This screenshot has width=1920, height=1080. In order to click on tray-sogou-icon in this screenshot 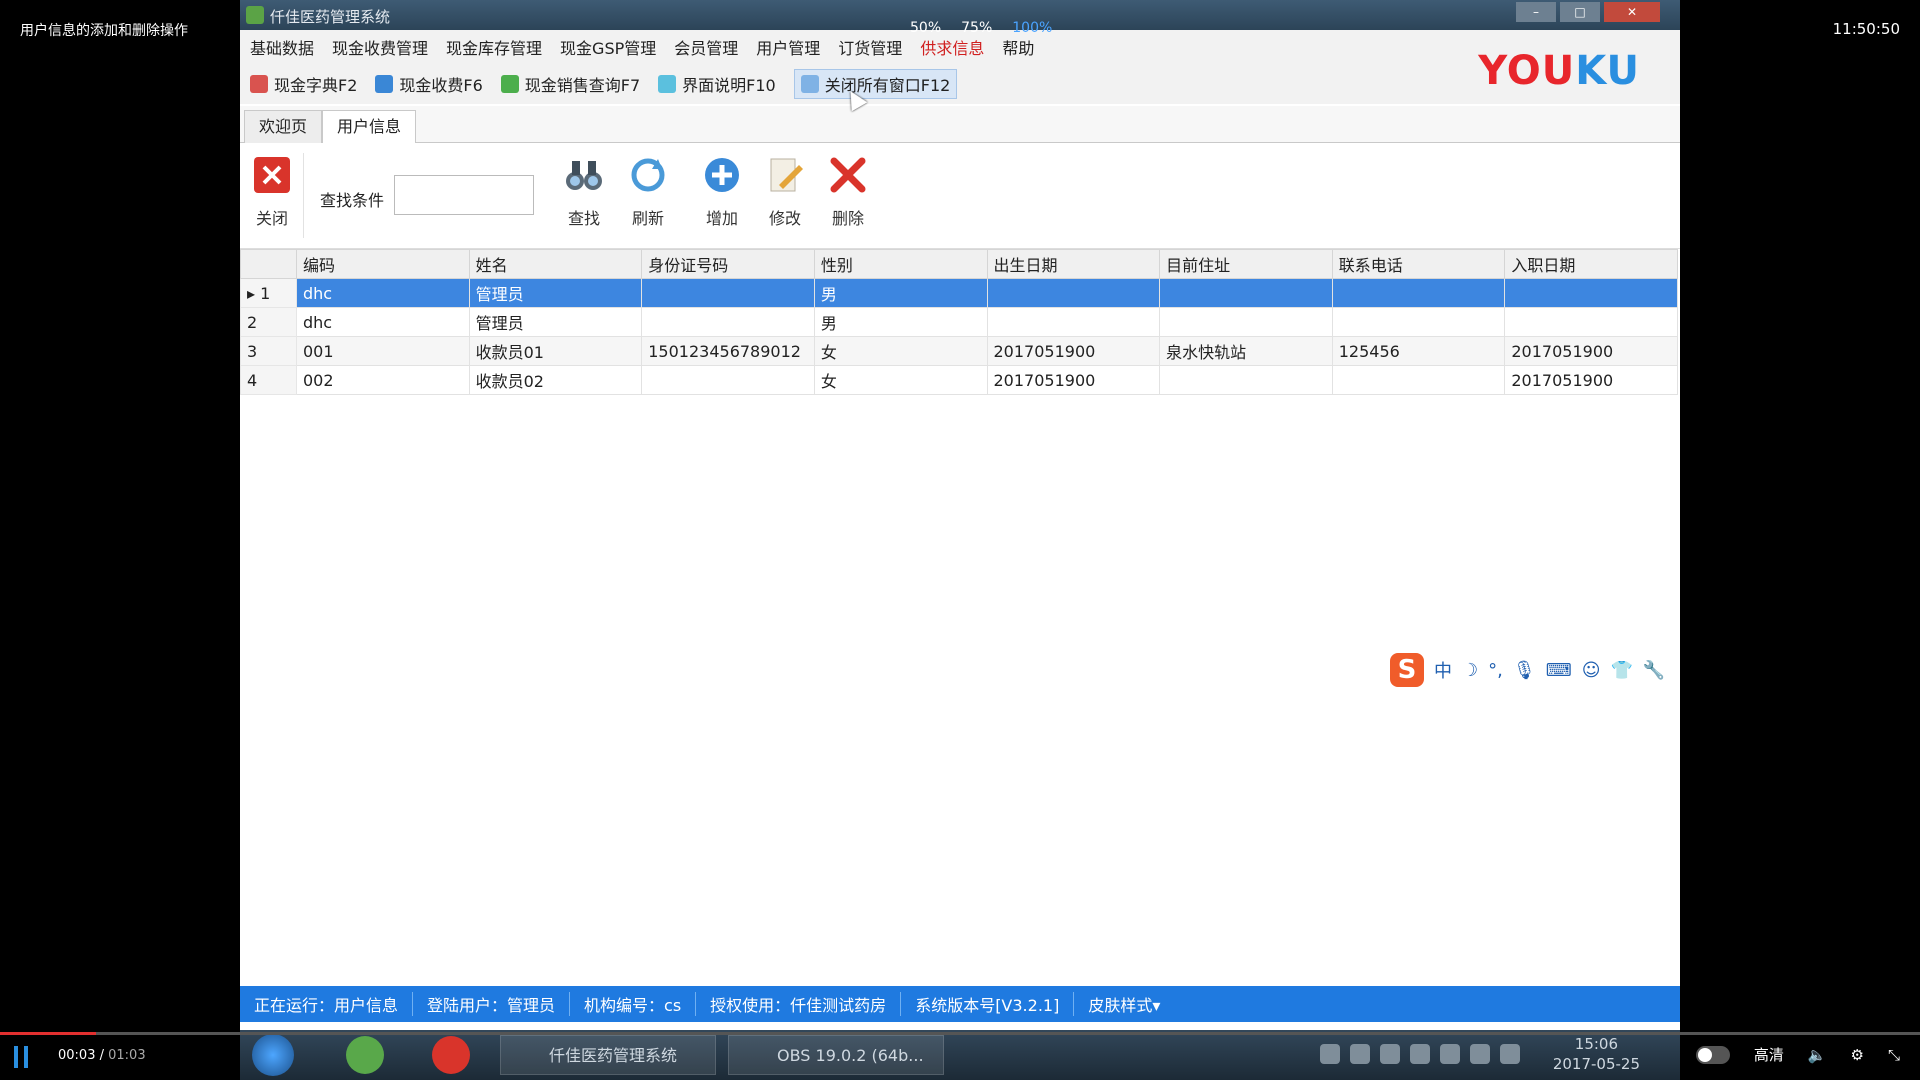, I will do `click(1330, 1054)`.